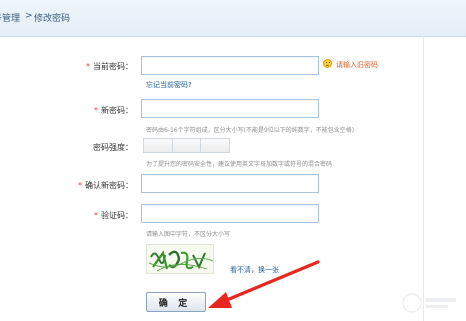 The height and width of the screenshot is (321, 466). I want to click on forgot-password-link: 忘记当前密码?, so click(169, 85).